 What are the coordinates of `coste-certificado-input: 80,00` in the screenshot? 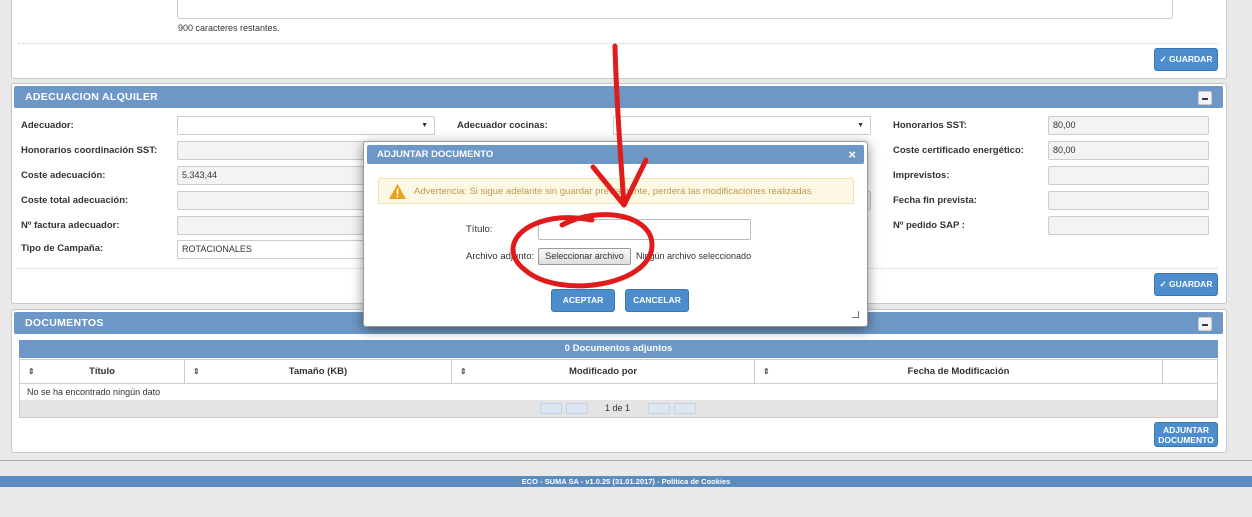 It's located at (1128, 150).